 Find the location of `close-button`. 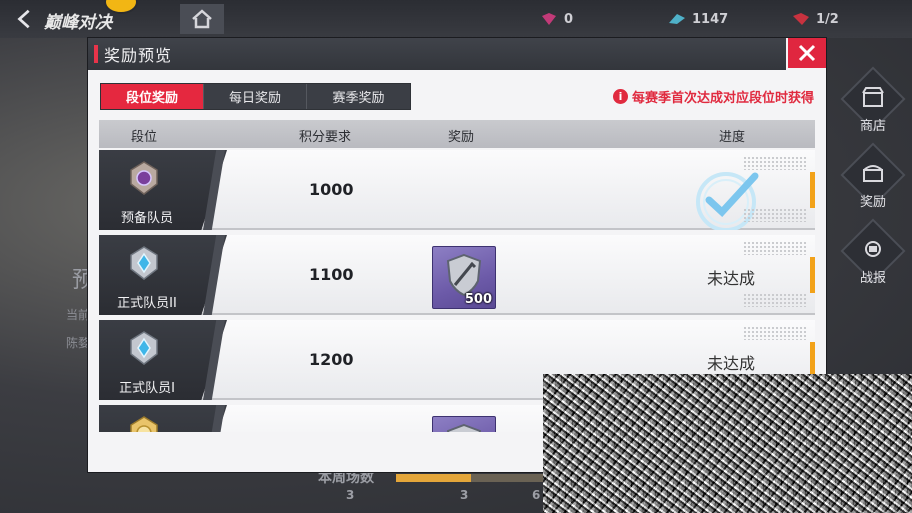

close-button is located at coordinates (806, 54).